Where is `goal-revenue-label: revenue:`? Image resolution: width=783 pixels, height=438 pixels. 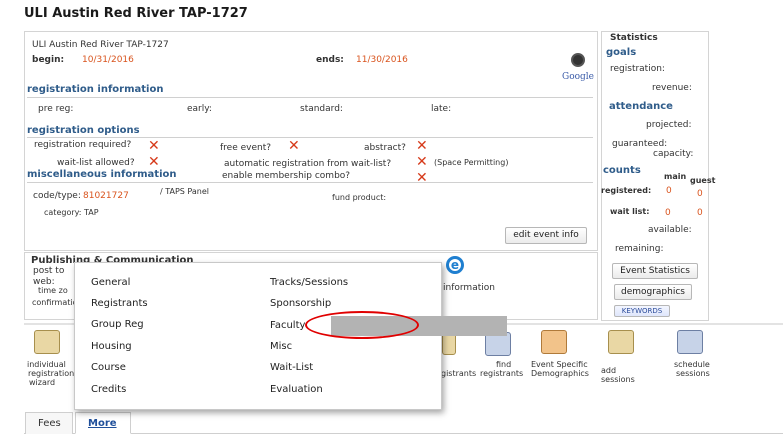
goal-revenue-label: revenue: is located at coordinates (672, 88).